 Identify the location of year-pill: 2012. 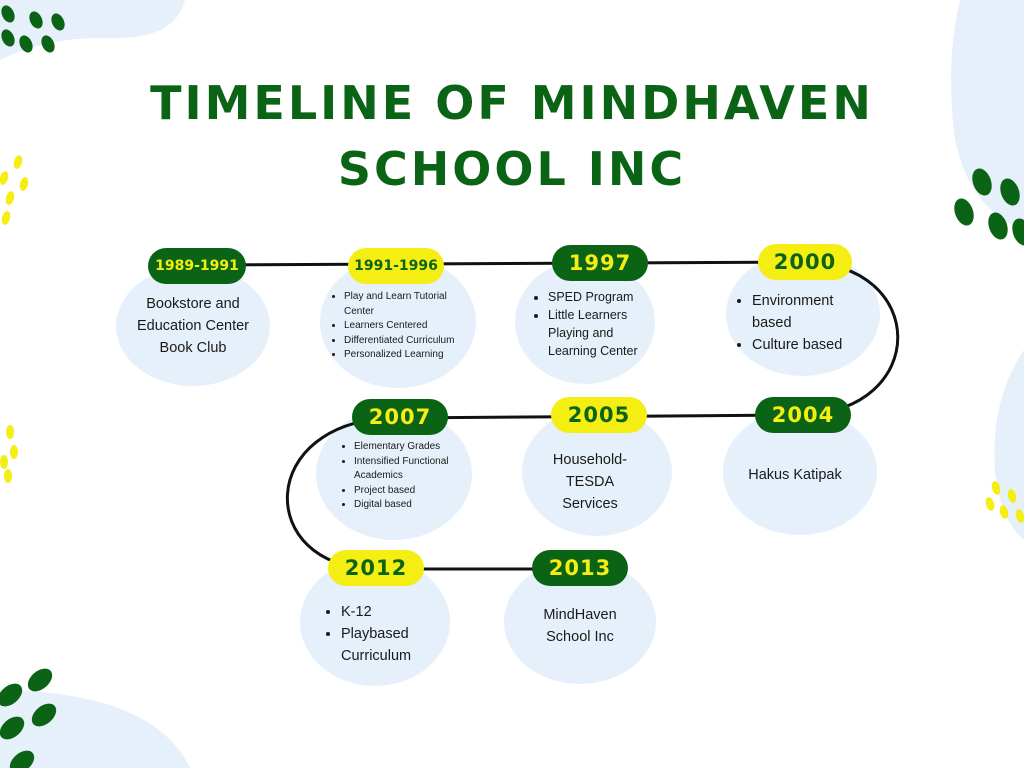
(376, 568).